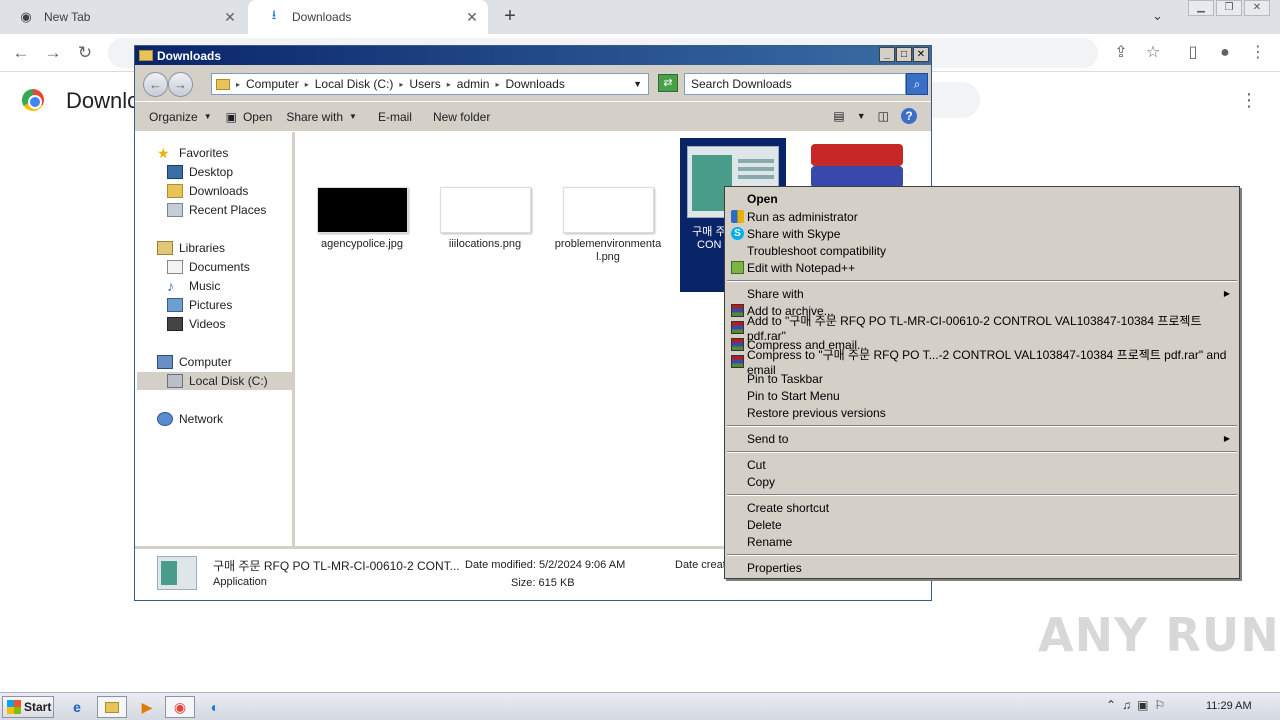 The height and width of the screenshot is (720, 1280). Describe the element at coordinates (838, 116) in the screenshot. I see `change-view-icon: ▤` at that location.